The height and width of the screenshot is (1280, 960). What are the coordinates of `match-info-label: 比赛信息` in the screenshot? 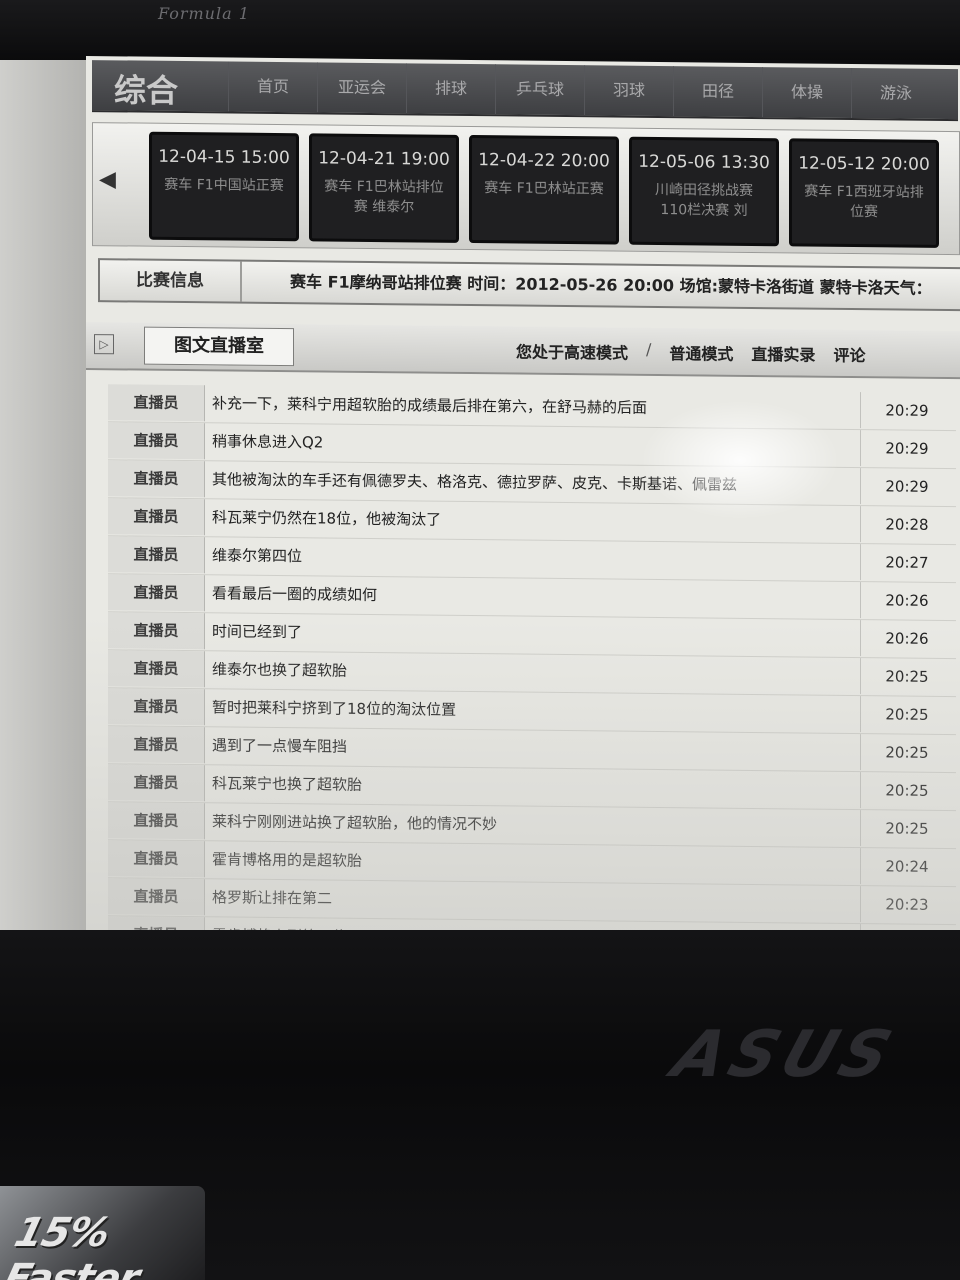 It's located at (171, 281).